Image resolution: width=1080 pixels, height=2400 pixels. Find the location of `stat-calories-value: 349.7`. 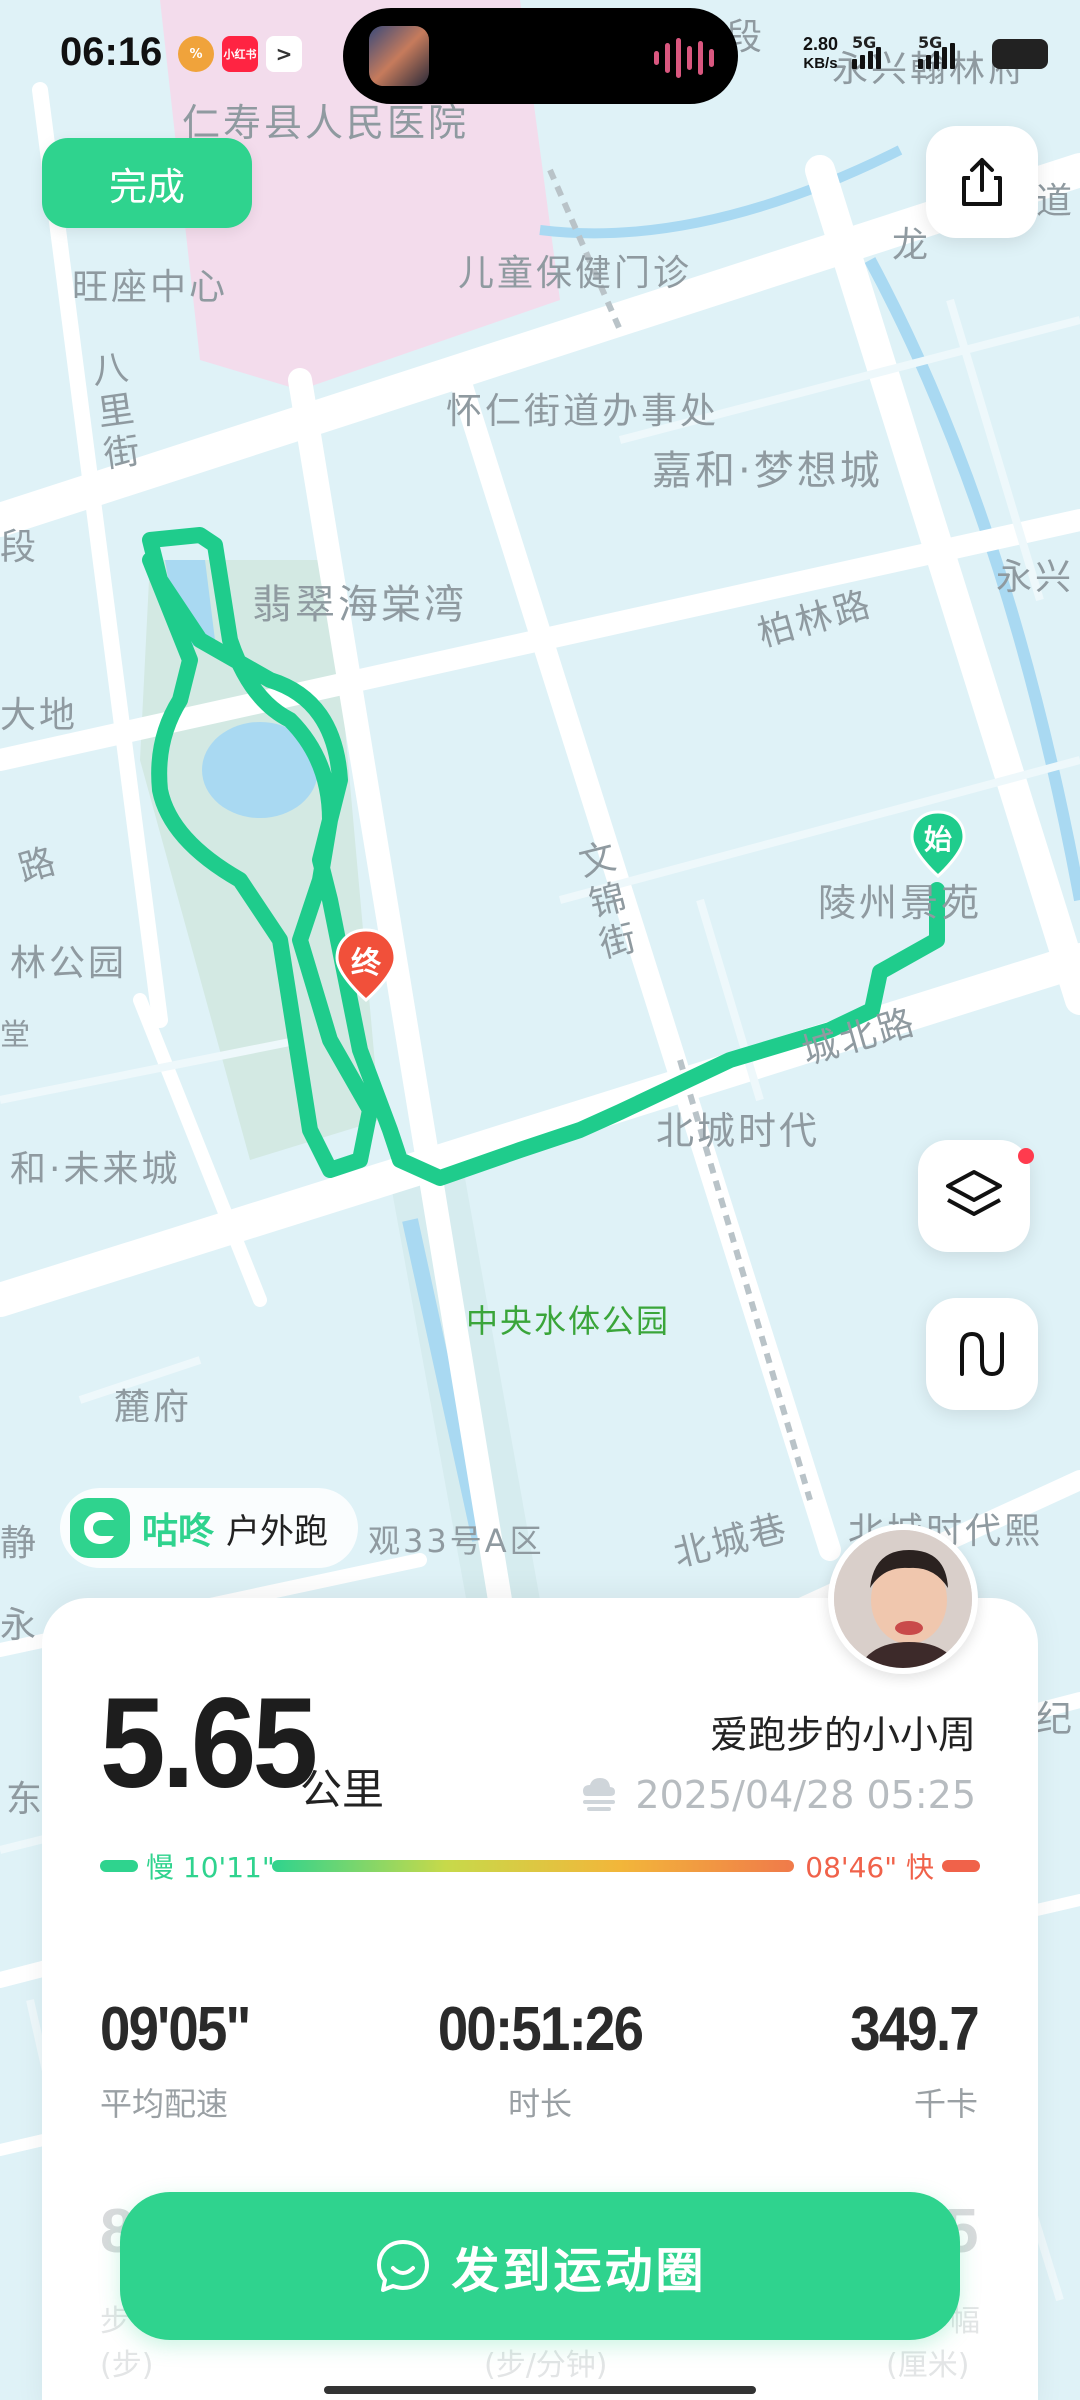

stat-calories-value: 349.7 is located at coordinates (914, 2029).